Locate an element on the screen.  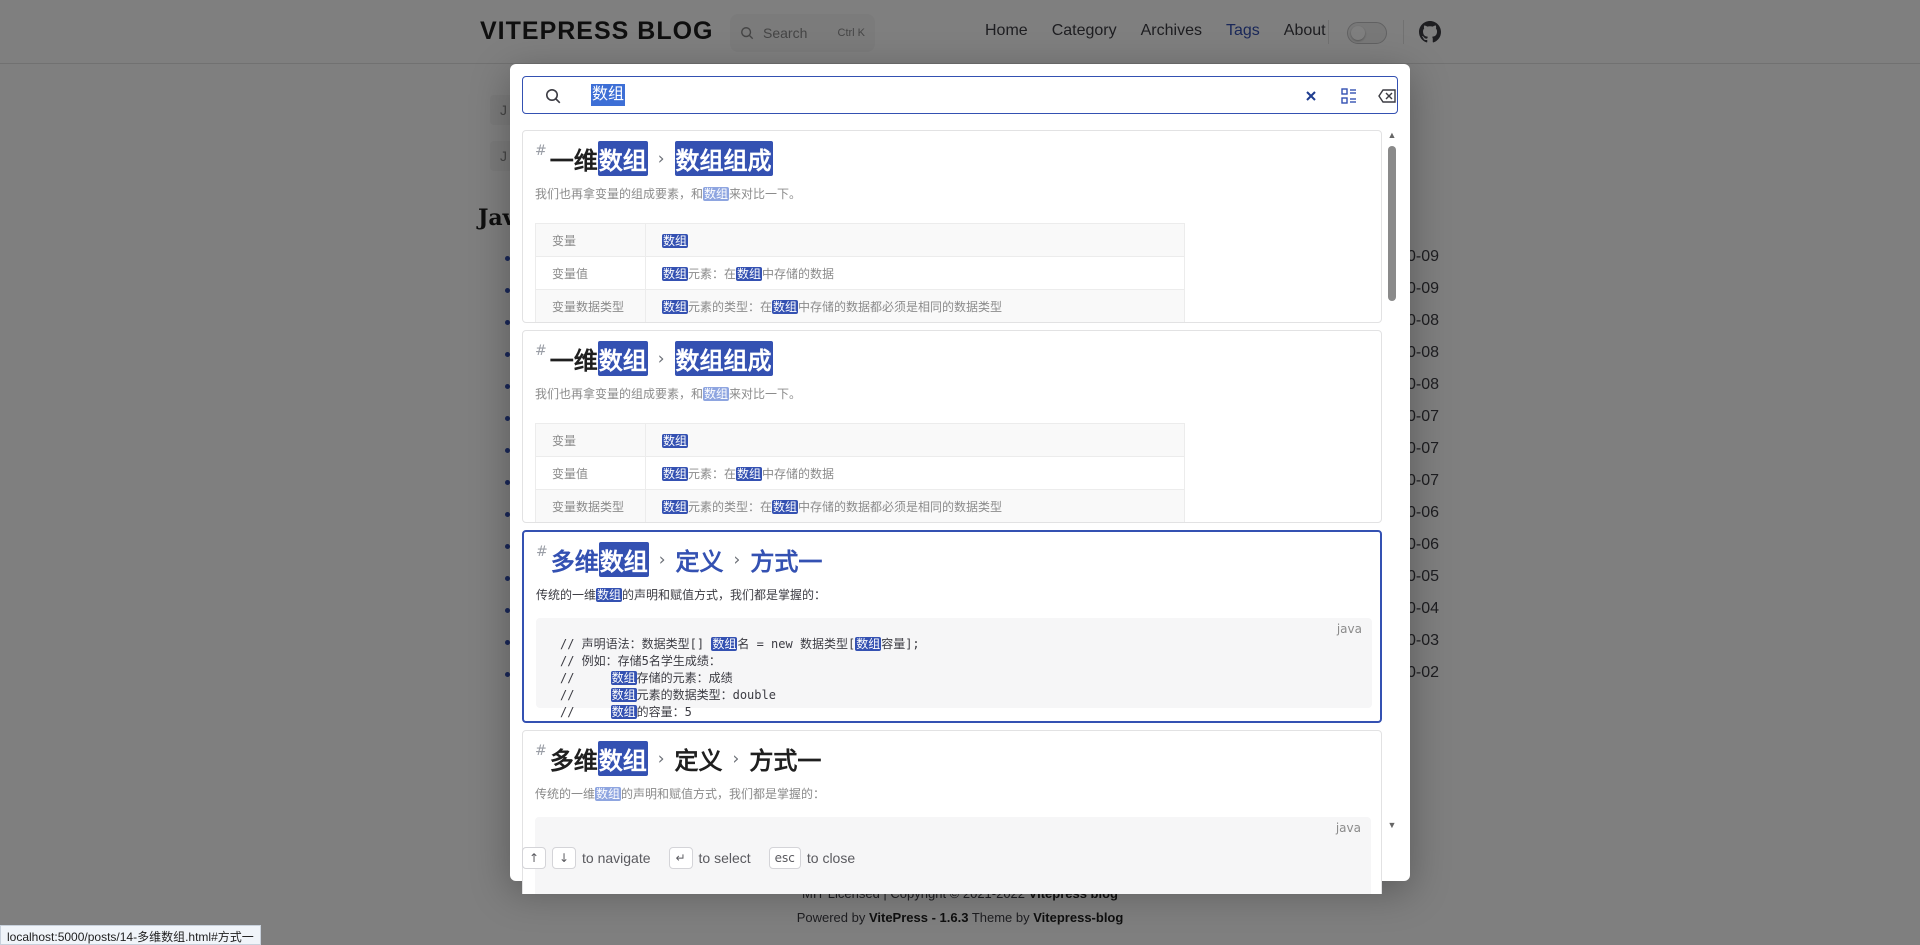
detailed-list-icon is located at coordinates (1349, 96).